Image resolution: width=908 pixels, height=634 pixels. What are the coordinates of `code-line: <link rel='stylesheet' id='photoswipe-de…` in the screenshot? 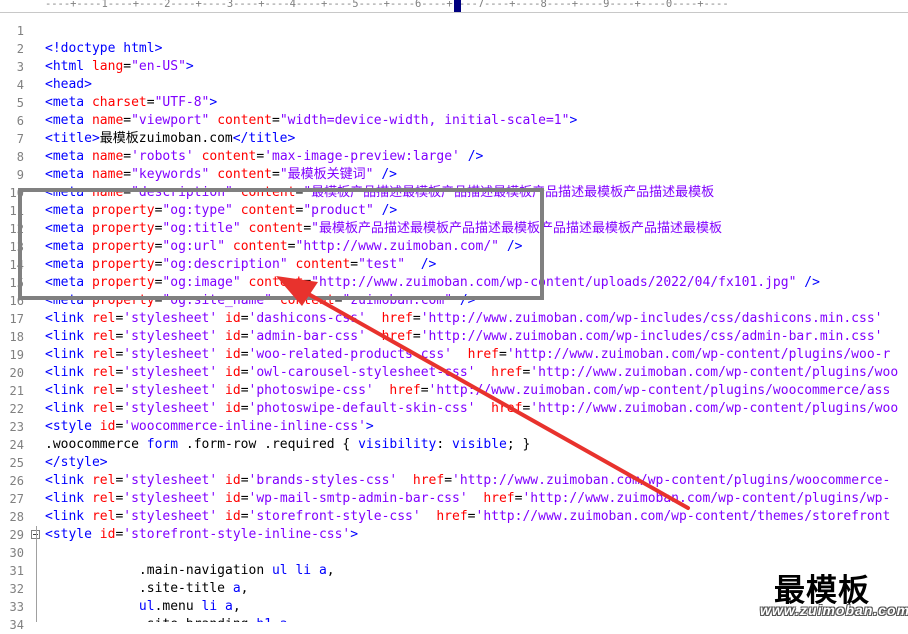 It's located at (471, 409).